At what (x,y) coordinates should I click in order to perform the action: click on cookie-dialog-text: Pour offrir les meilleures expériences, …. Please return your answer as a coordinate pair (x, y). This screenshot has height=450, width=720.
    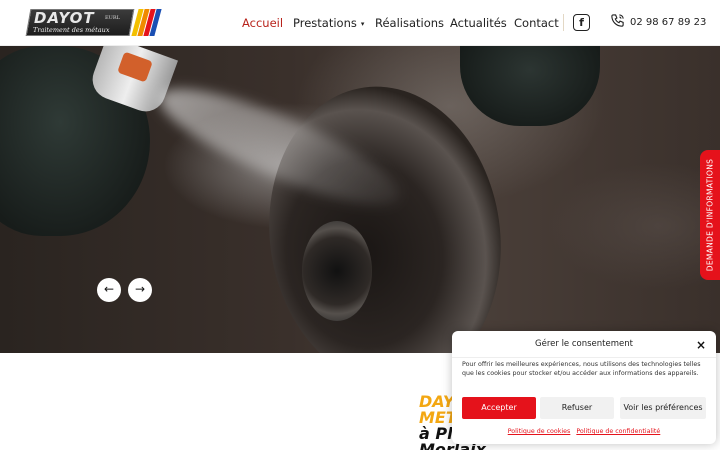
    Looking at the image, I should click on (581, 369).